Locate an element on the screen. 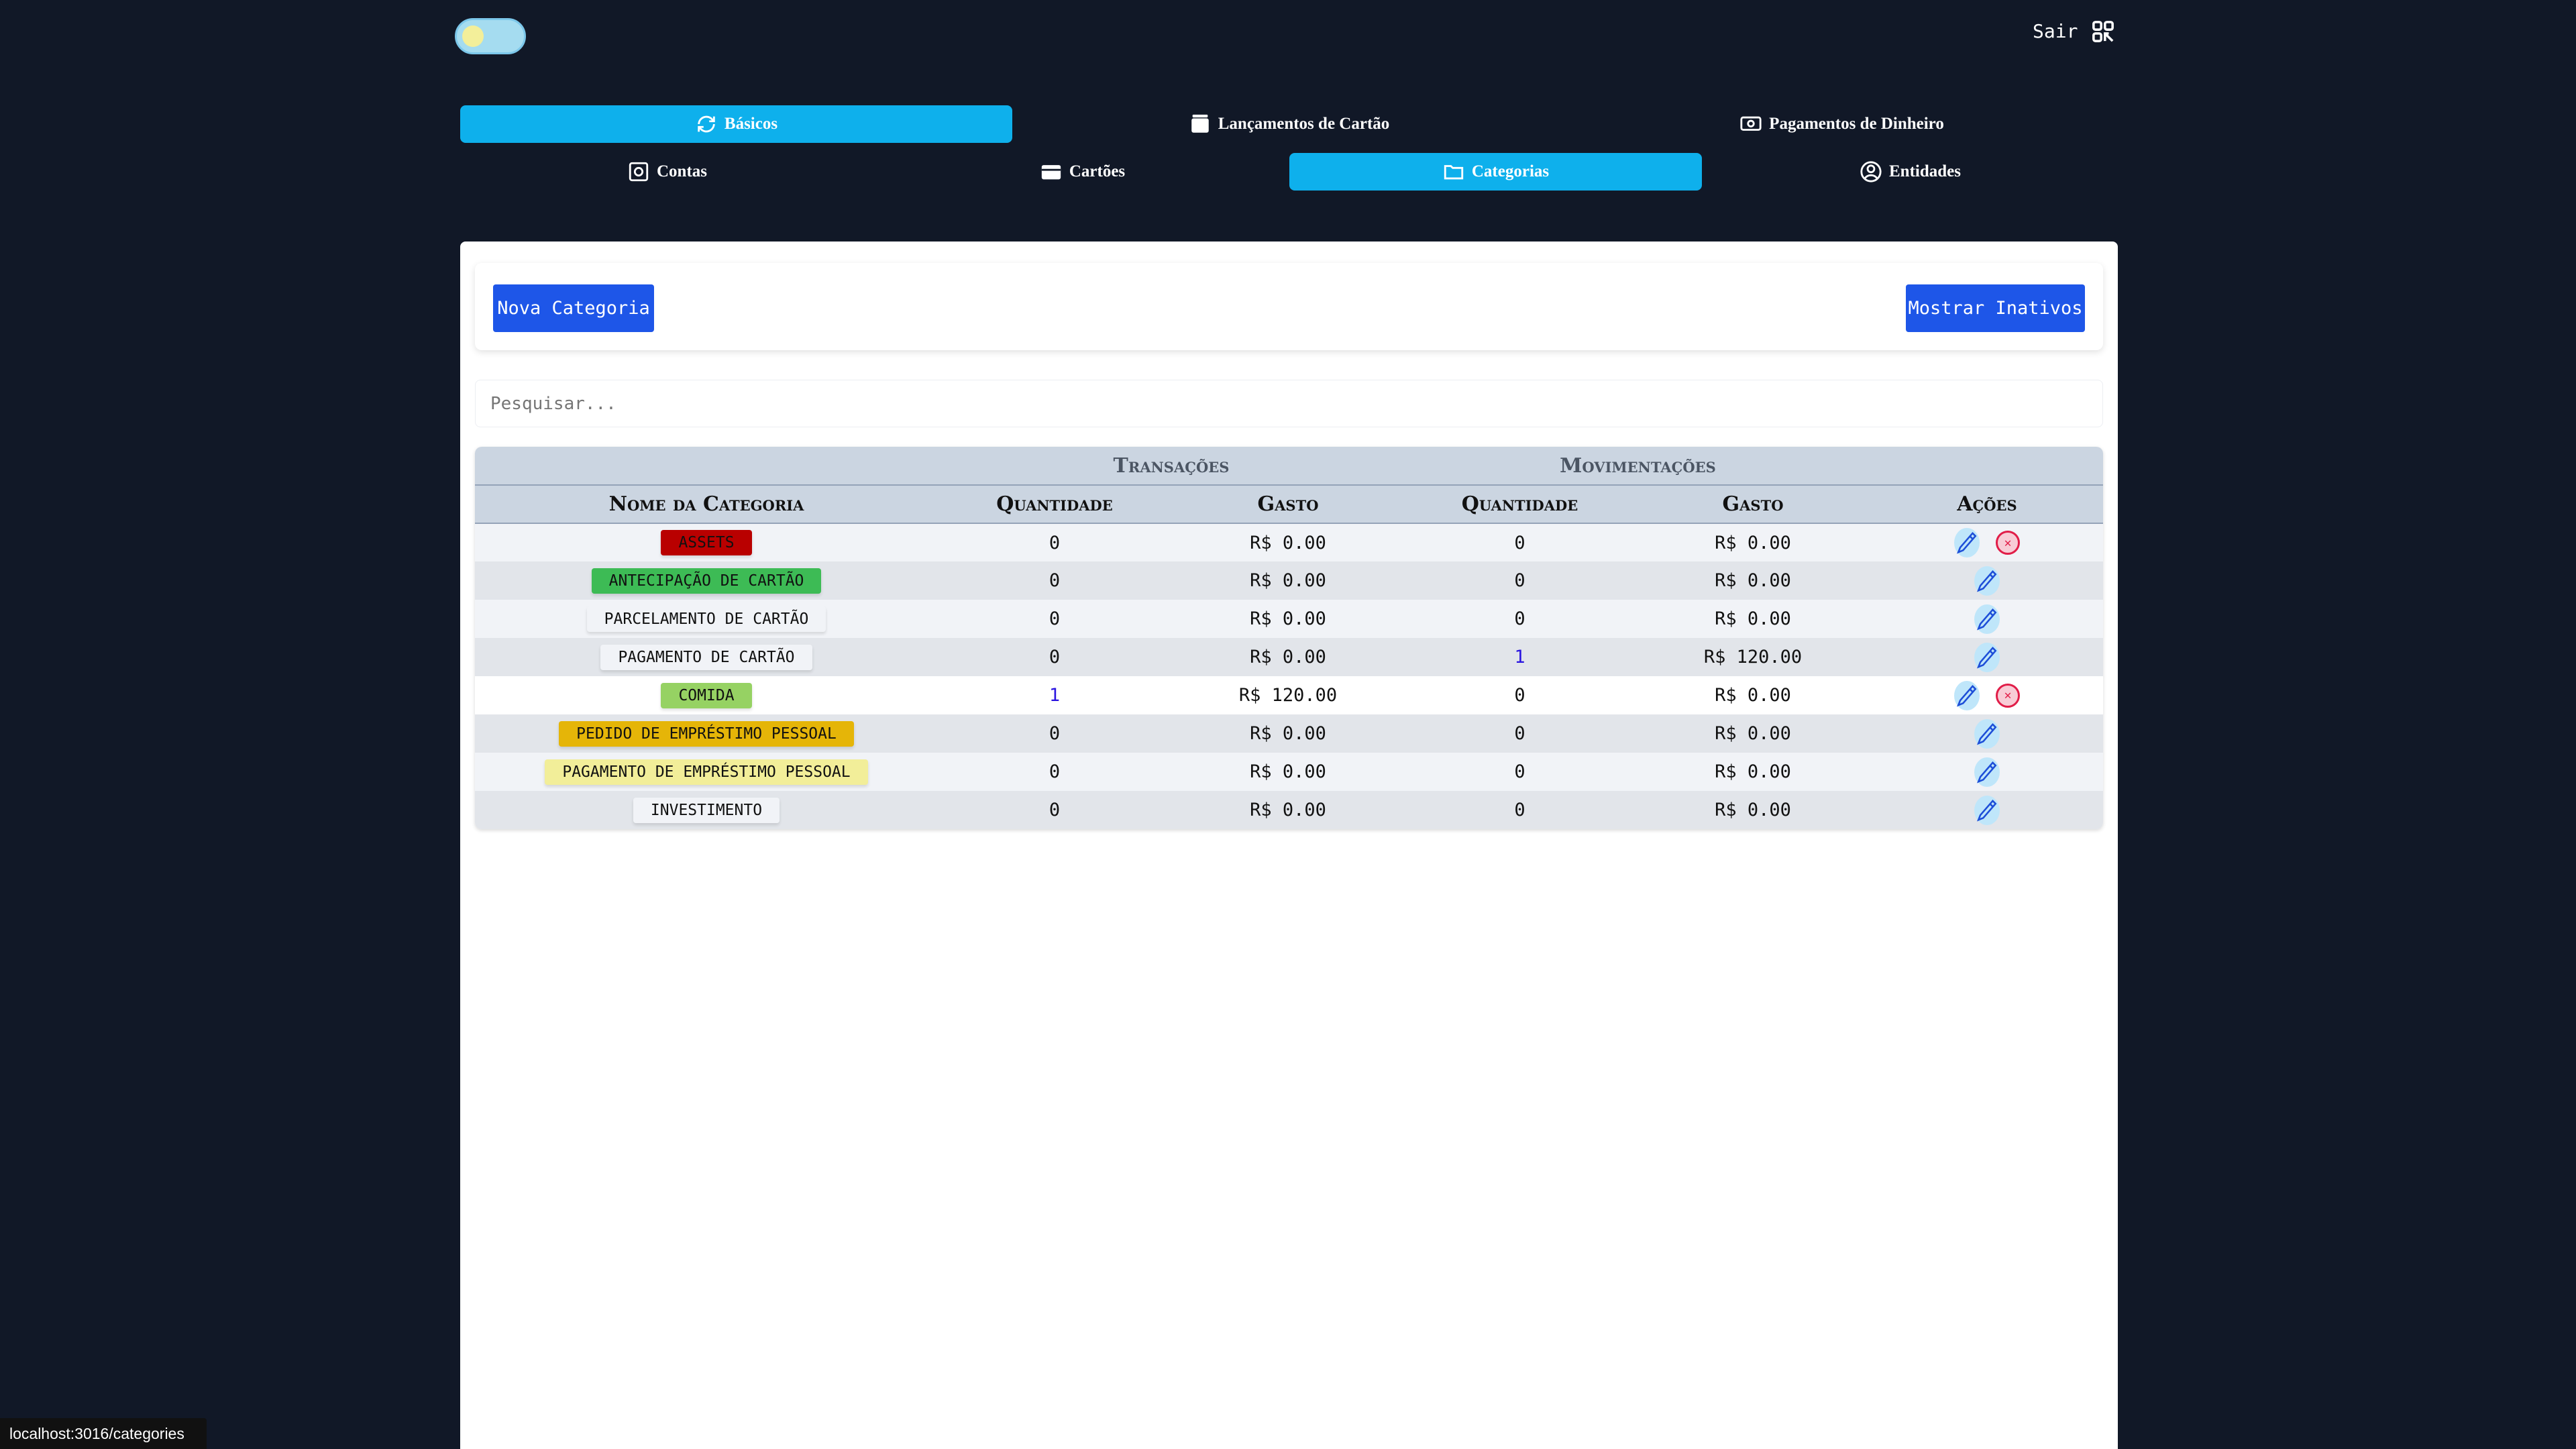 The width and height of the screenshot is (2576, 1449). show-inactive-button: Mostrar Inativos is located at coordinates (1995, 308).